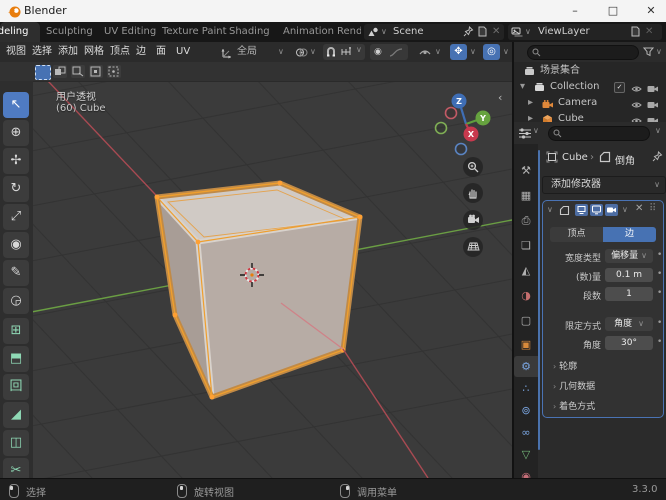 The width and height of the screenshot is (666, 500). What do you see at coordinates (468, 34) in the screenshot?
I see `pin-icon` at bounding box center [468, 34].